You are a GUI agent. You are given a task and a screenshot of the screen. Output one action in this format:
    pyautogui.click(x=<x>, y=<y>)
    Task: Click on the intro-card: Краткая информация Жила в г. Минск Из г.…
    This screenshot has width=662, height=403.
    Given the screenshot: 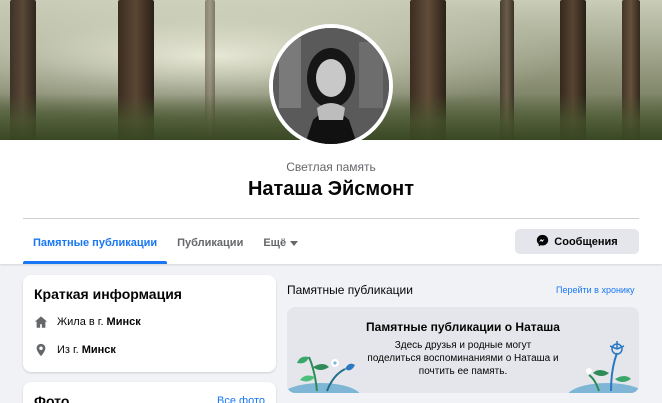 What is the action you would take?
    pyautogui.click(x=149, y=323)
    